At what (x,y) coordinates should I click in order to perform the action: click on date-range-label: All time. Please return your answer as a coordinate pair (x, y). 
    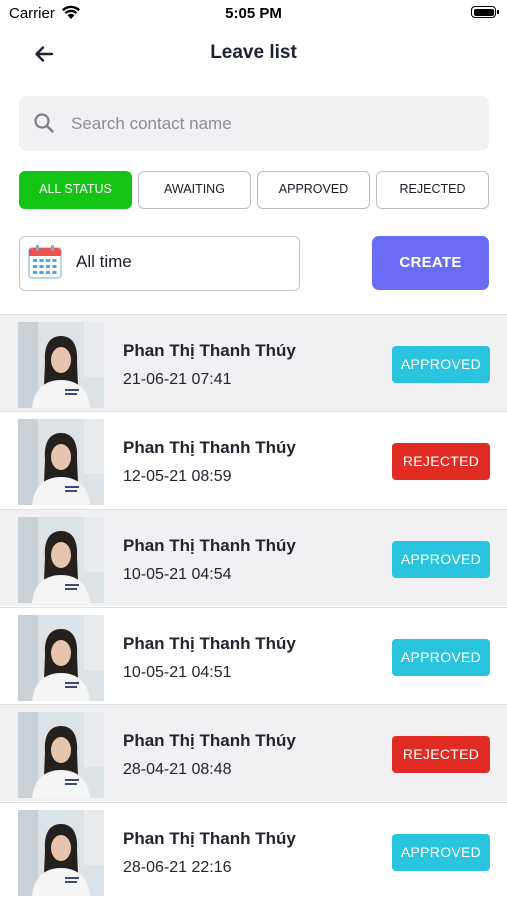
    Looking at the image, I should click on (104, 261).